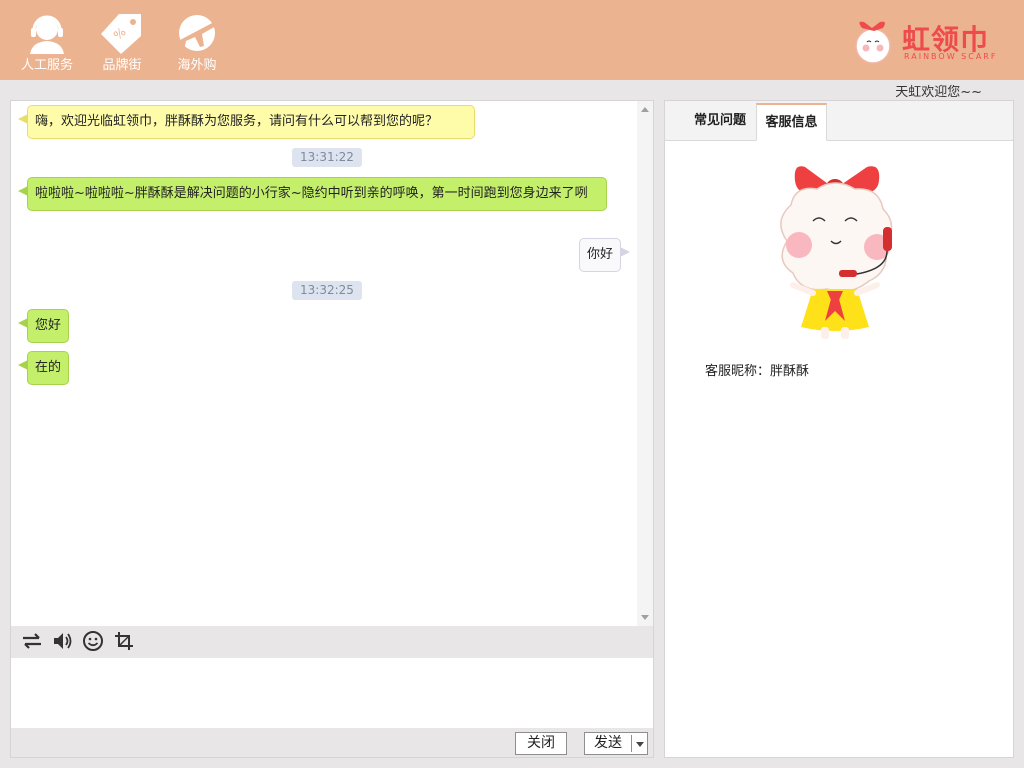  Describe the element at coordinates (46, 65) in the screenshot. I see `nav-label: 人工服务` at that location.